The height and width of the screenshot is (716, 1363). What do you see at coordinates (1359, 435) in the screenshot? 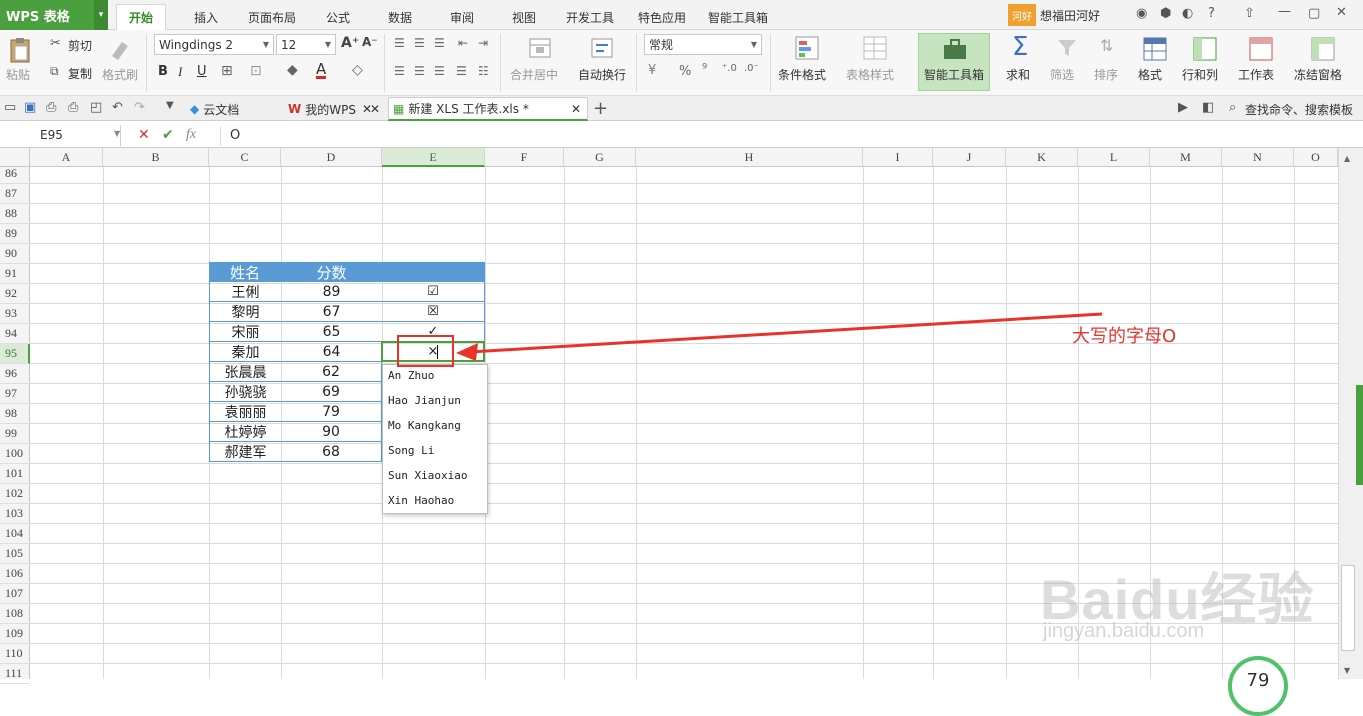
I see `side-panel-toggle` at bounding box center [1359, 435].